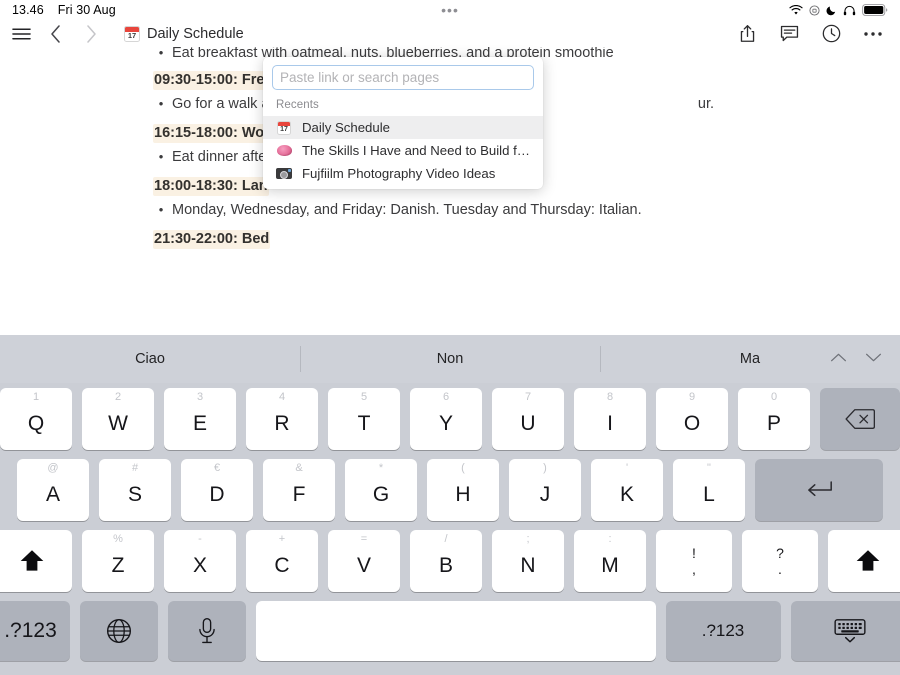 Image resolution: width=900 pixels, height=675 pixels. Describe the element at coordinates (780, 568) in the screenshot. I see `key-secondary-label: .` at that location.